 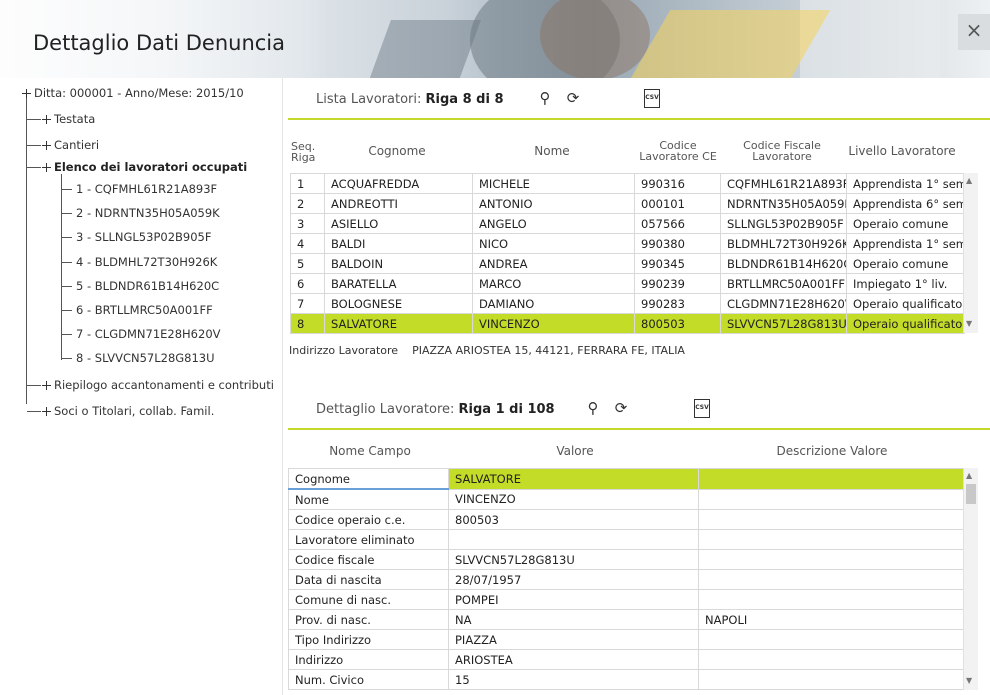 What do you see at coordinates (307, 303) in the screenshot?
I see `table-cell: 7` at bounding box center [307, 303].